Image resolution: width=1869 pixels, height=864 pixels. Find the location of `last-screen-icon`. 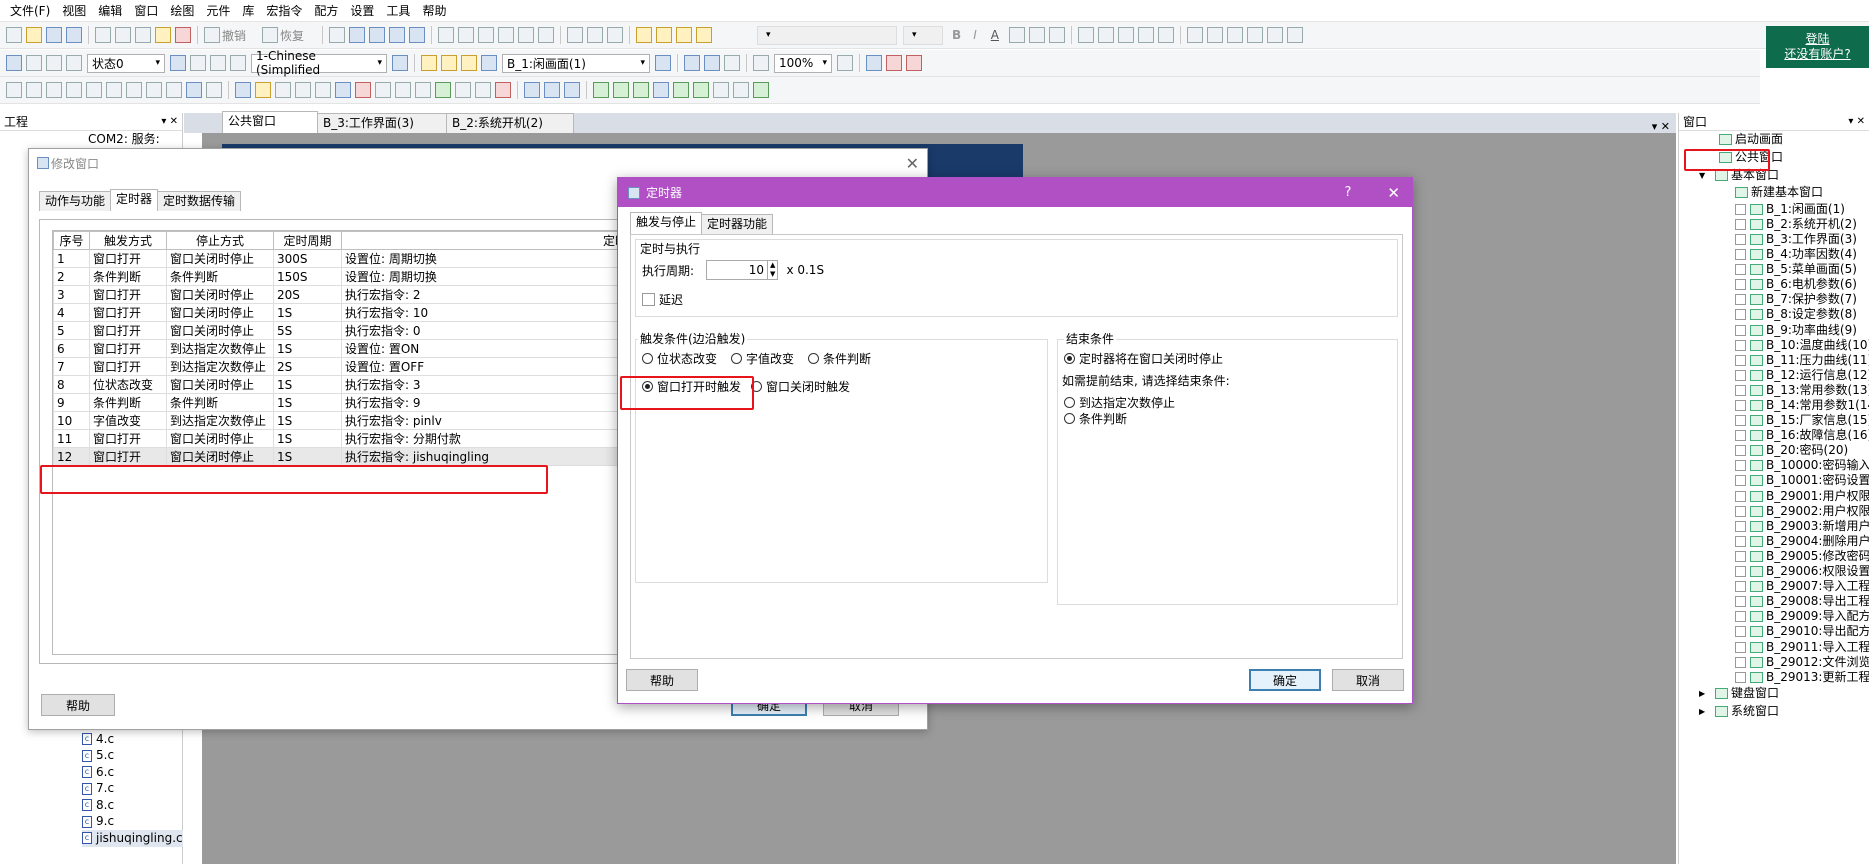

last-screen-icon is located at coordinates (417, 35).